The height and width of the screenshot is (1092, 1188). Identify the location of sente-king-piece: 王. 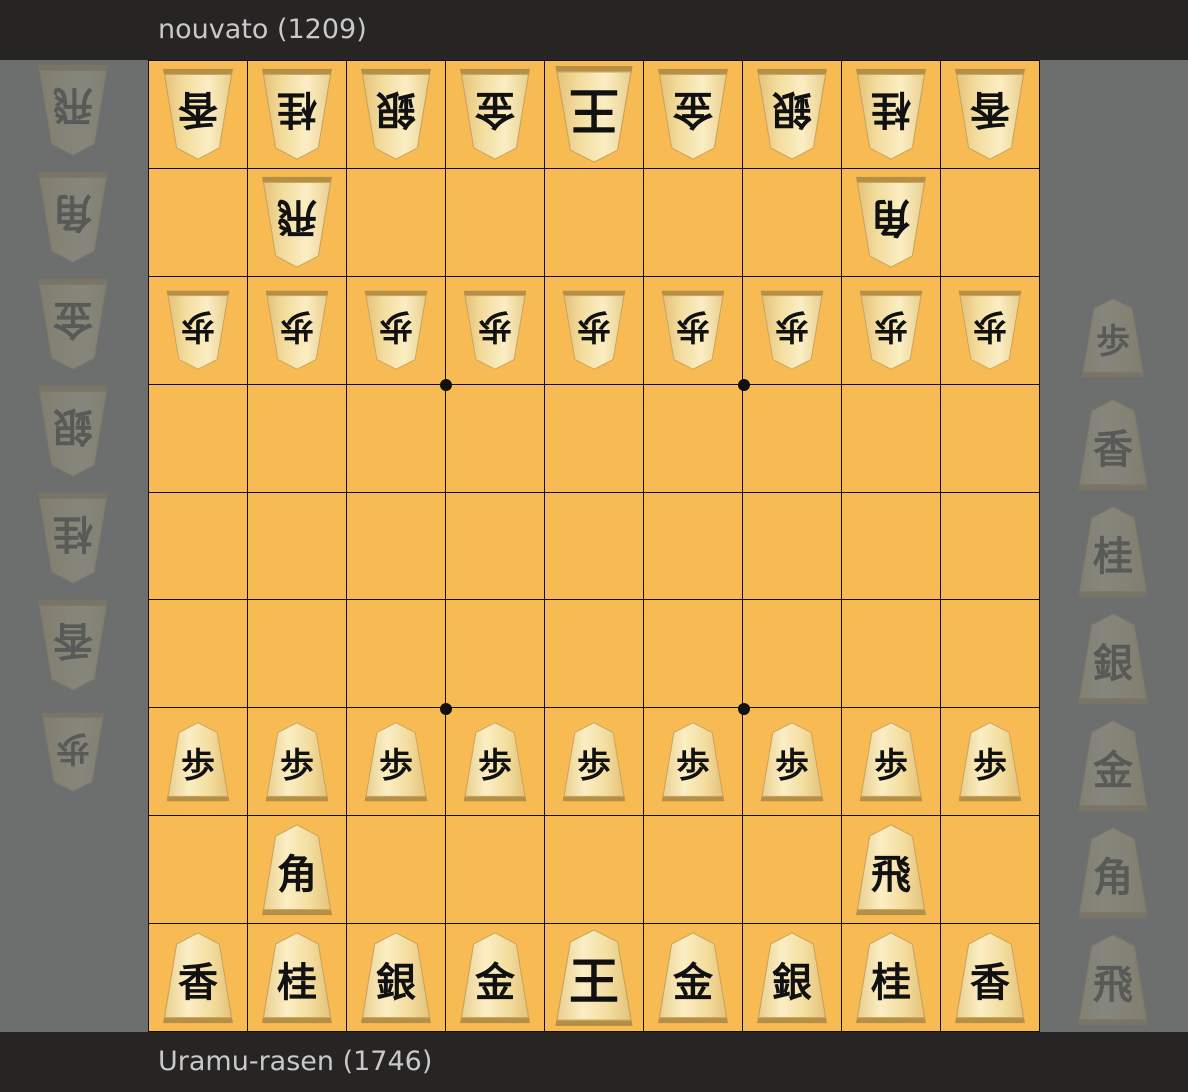
(594, 977).